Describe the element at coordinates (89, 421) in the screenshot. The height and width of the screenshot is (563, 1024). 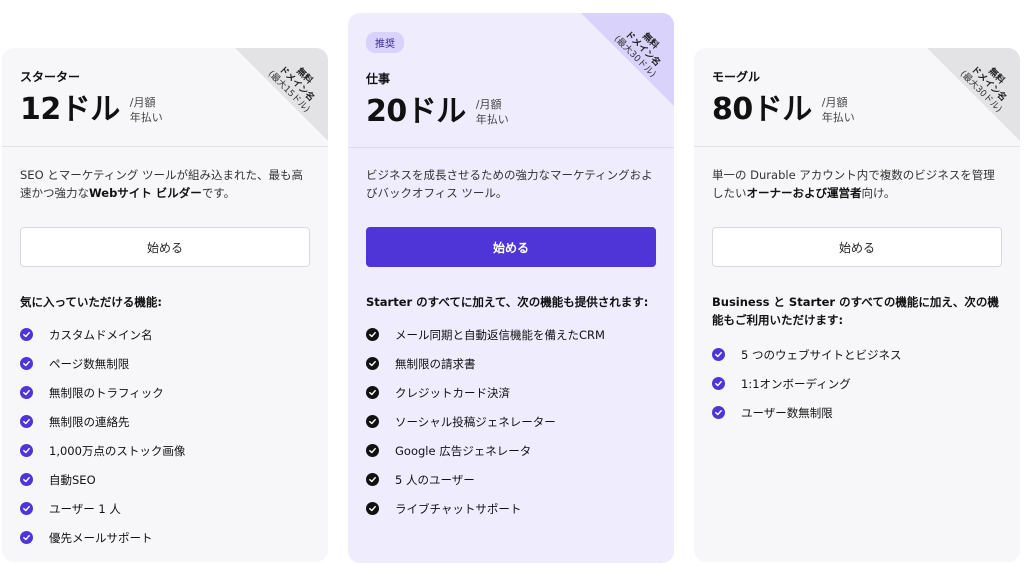
I see `feature-label: 無制限の連絡先` at that location.